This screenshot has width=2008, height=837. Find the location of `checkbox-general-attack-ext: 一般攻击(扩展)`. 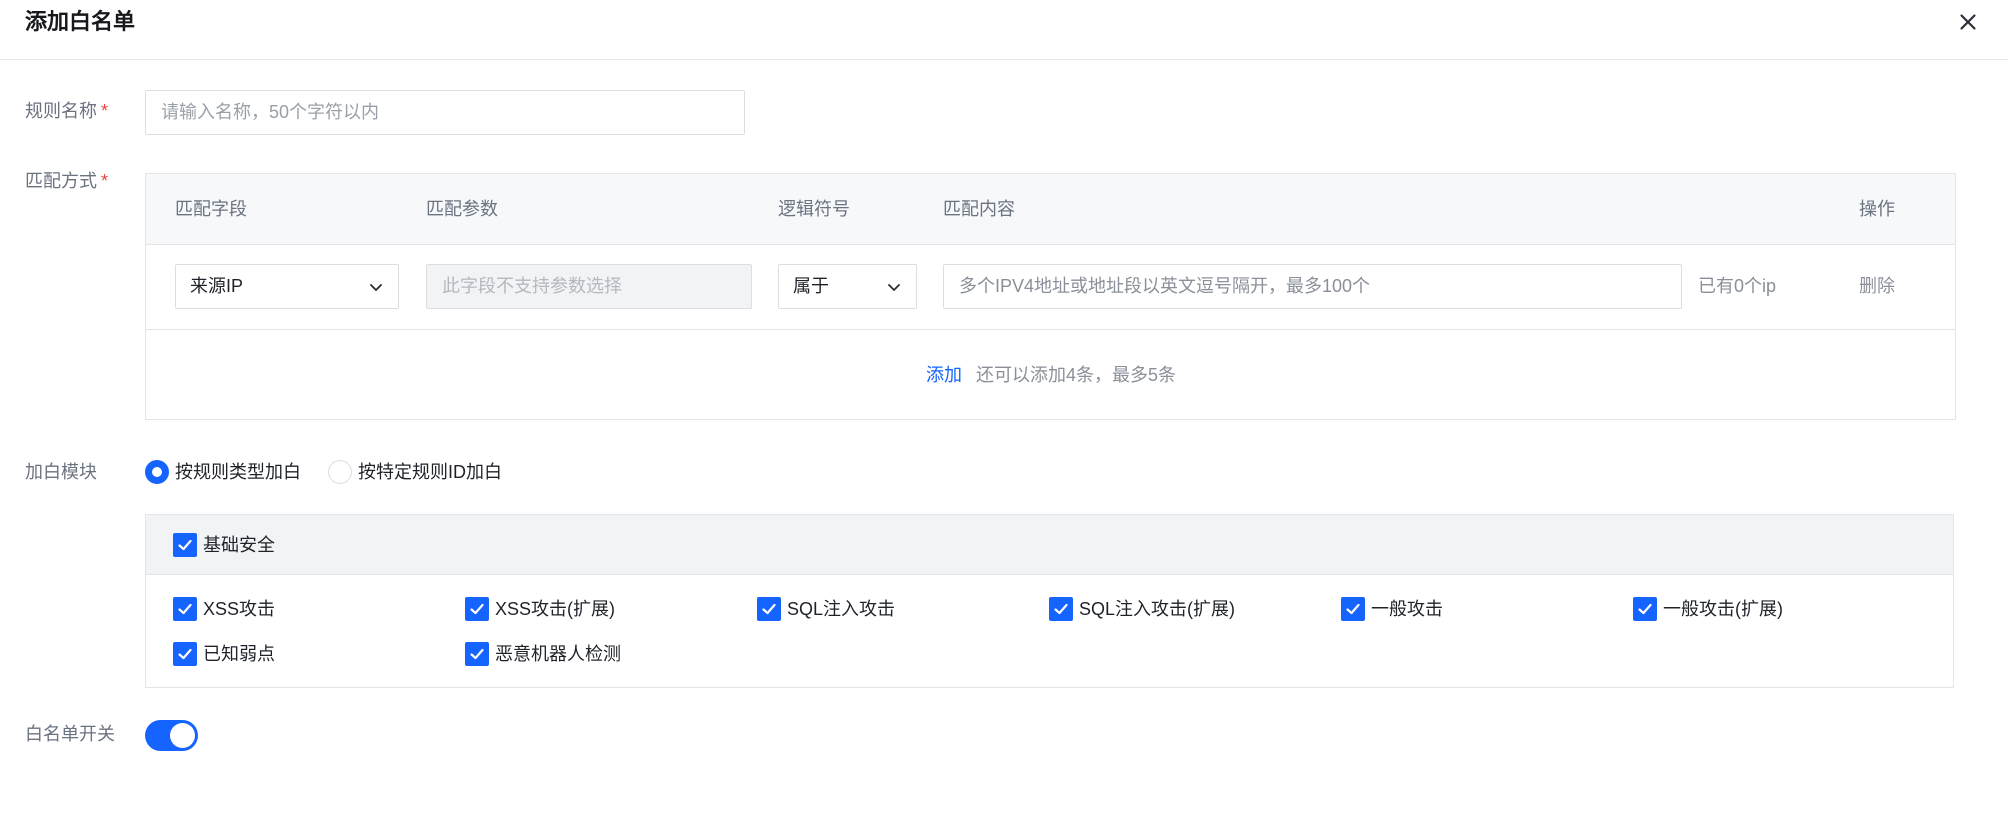

checkbox-general-attack-ext: 一般攻击(扩展) is located at coordinates (1708, 609).